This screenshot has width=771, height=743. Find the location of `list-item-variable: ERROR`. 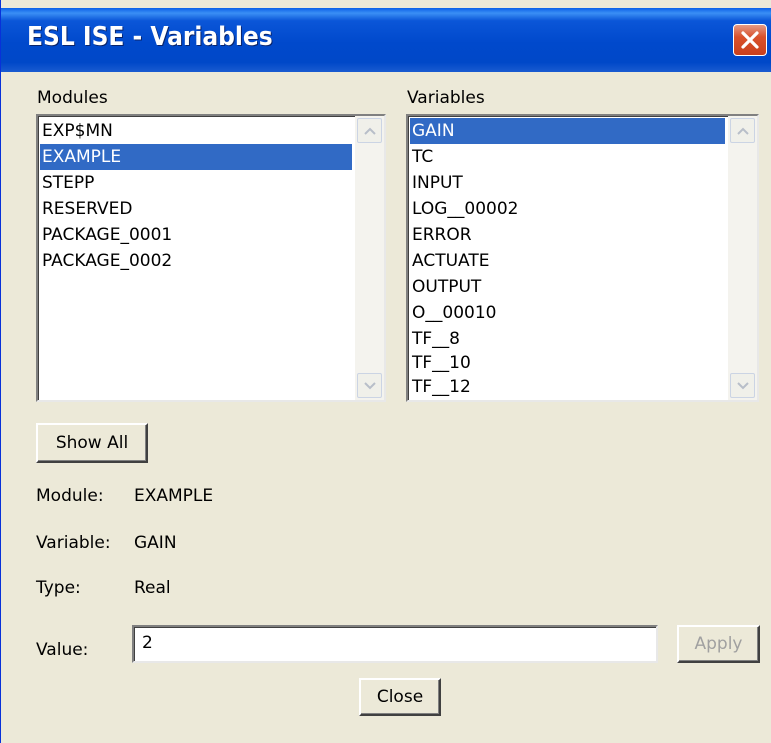

list-item-variable: ERROR is located at coordinates (567, 235).